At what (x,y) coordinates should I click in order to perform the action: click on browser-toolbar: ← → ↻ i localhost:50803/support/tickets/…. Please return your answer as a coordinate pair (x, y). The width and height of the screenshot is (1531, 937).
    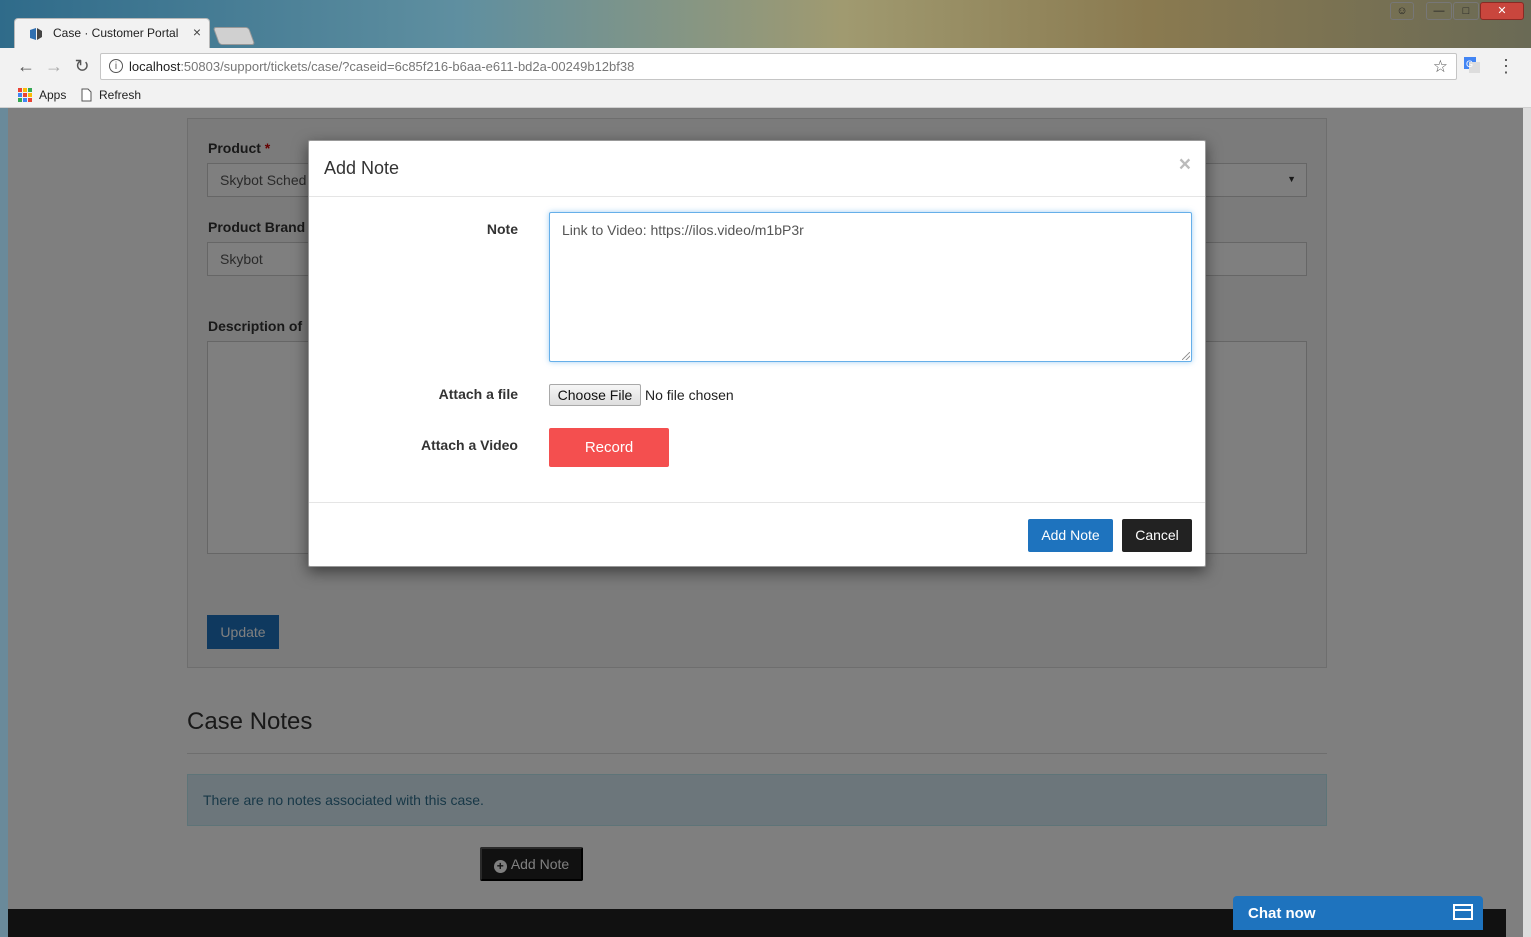
    Looking at the image, I should click on (765, 66).